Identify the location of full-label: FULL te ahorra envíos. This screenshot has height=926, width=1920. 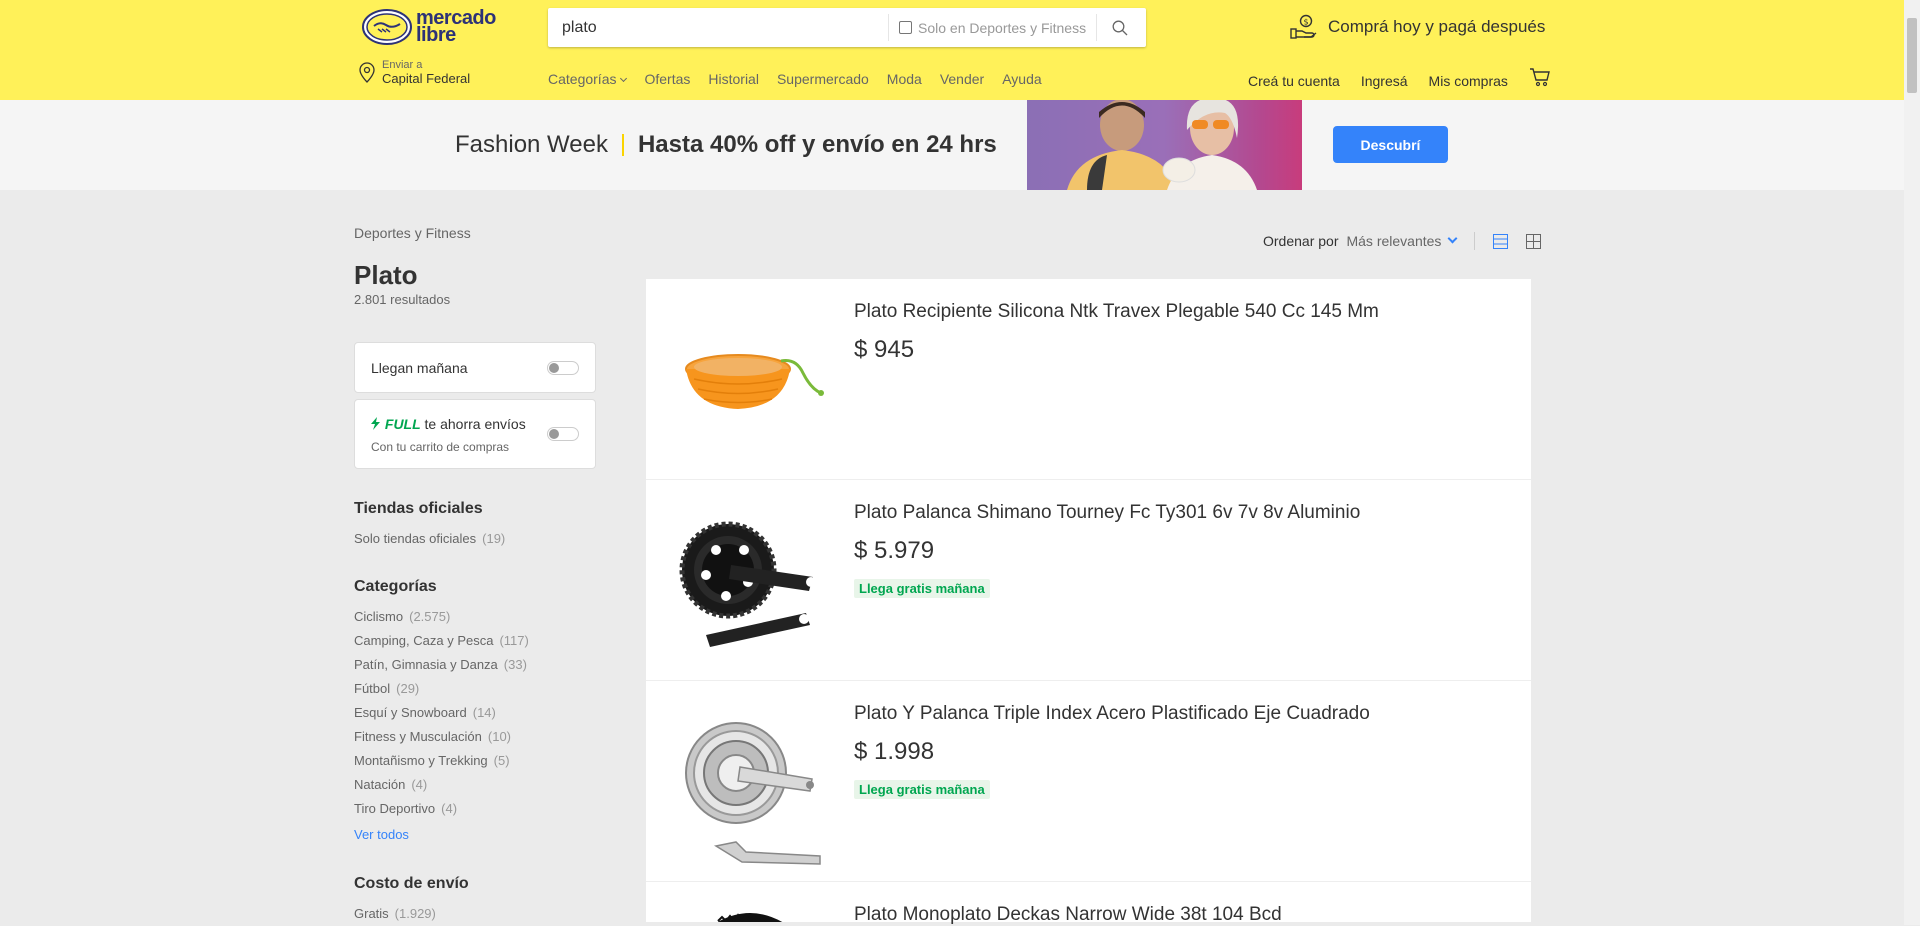
(448, 424).